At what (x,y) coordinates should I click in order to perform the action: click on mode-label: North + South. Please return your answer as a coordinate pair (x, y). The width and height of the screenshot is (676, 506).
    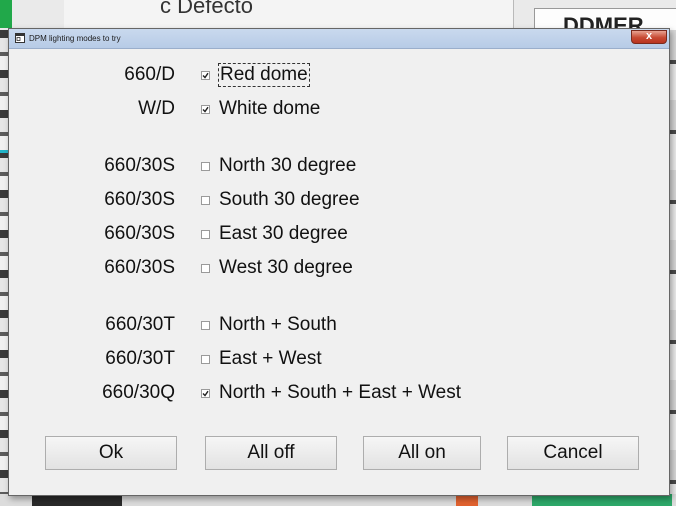
    Looking at the image, I should click on (278, 325).